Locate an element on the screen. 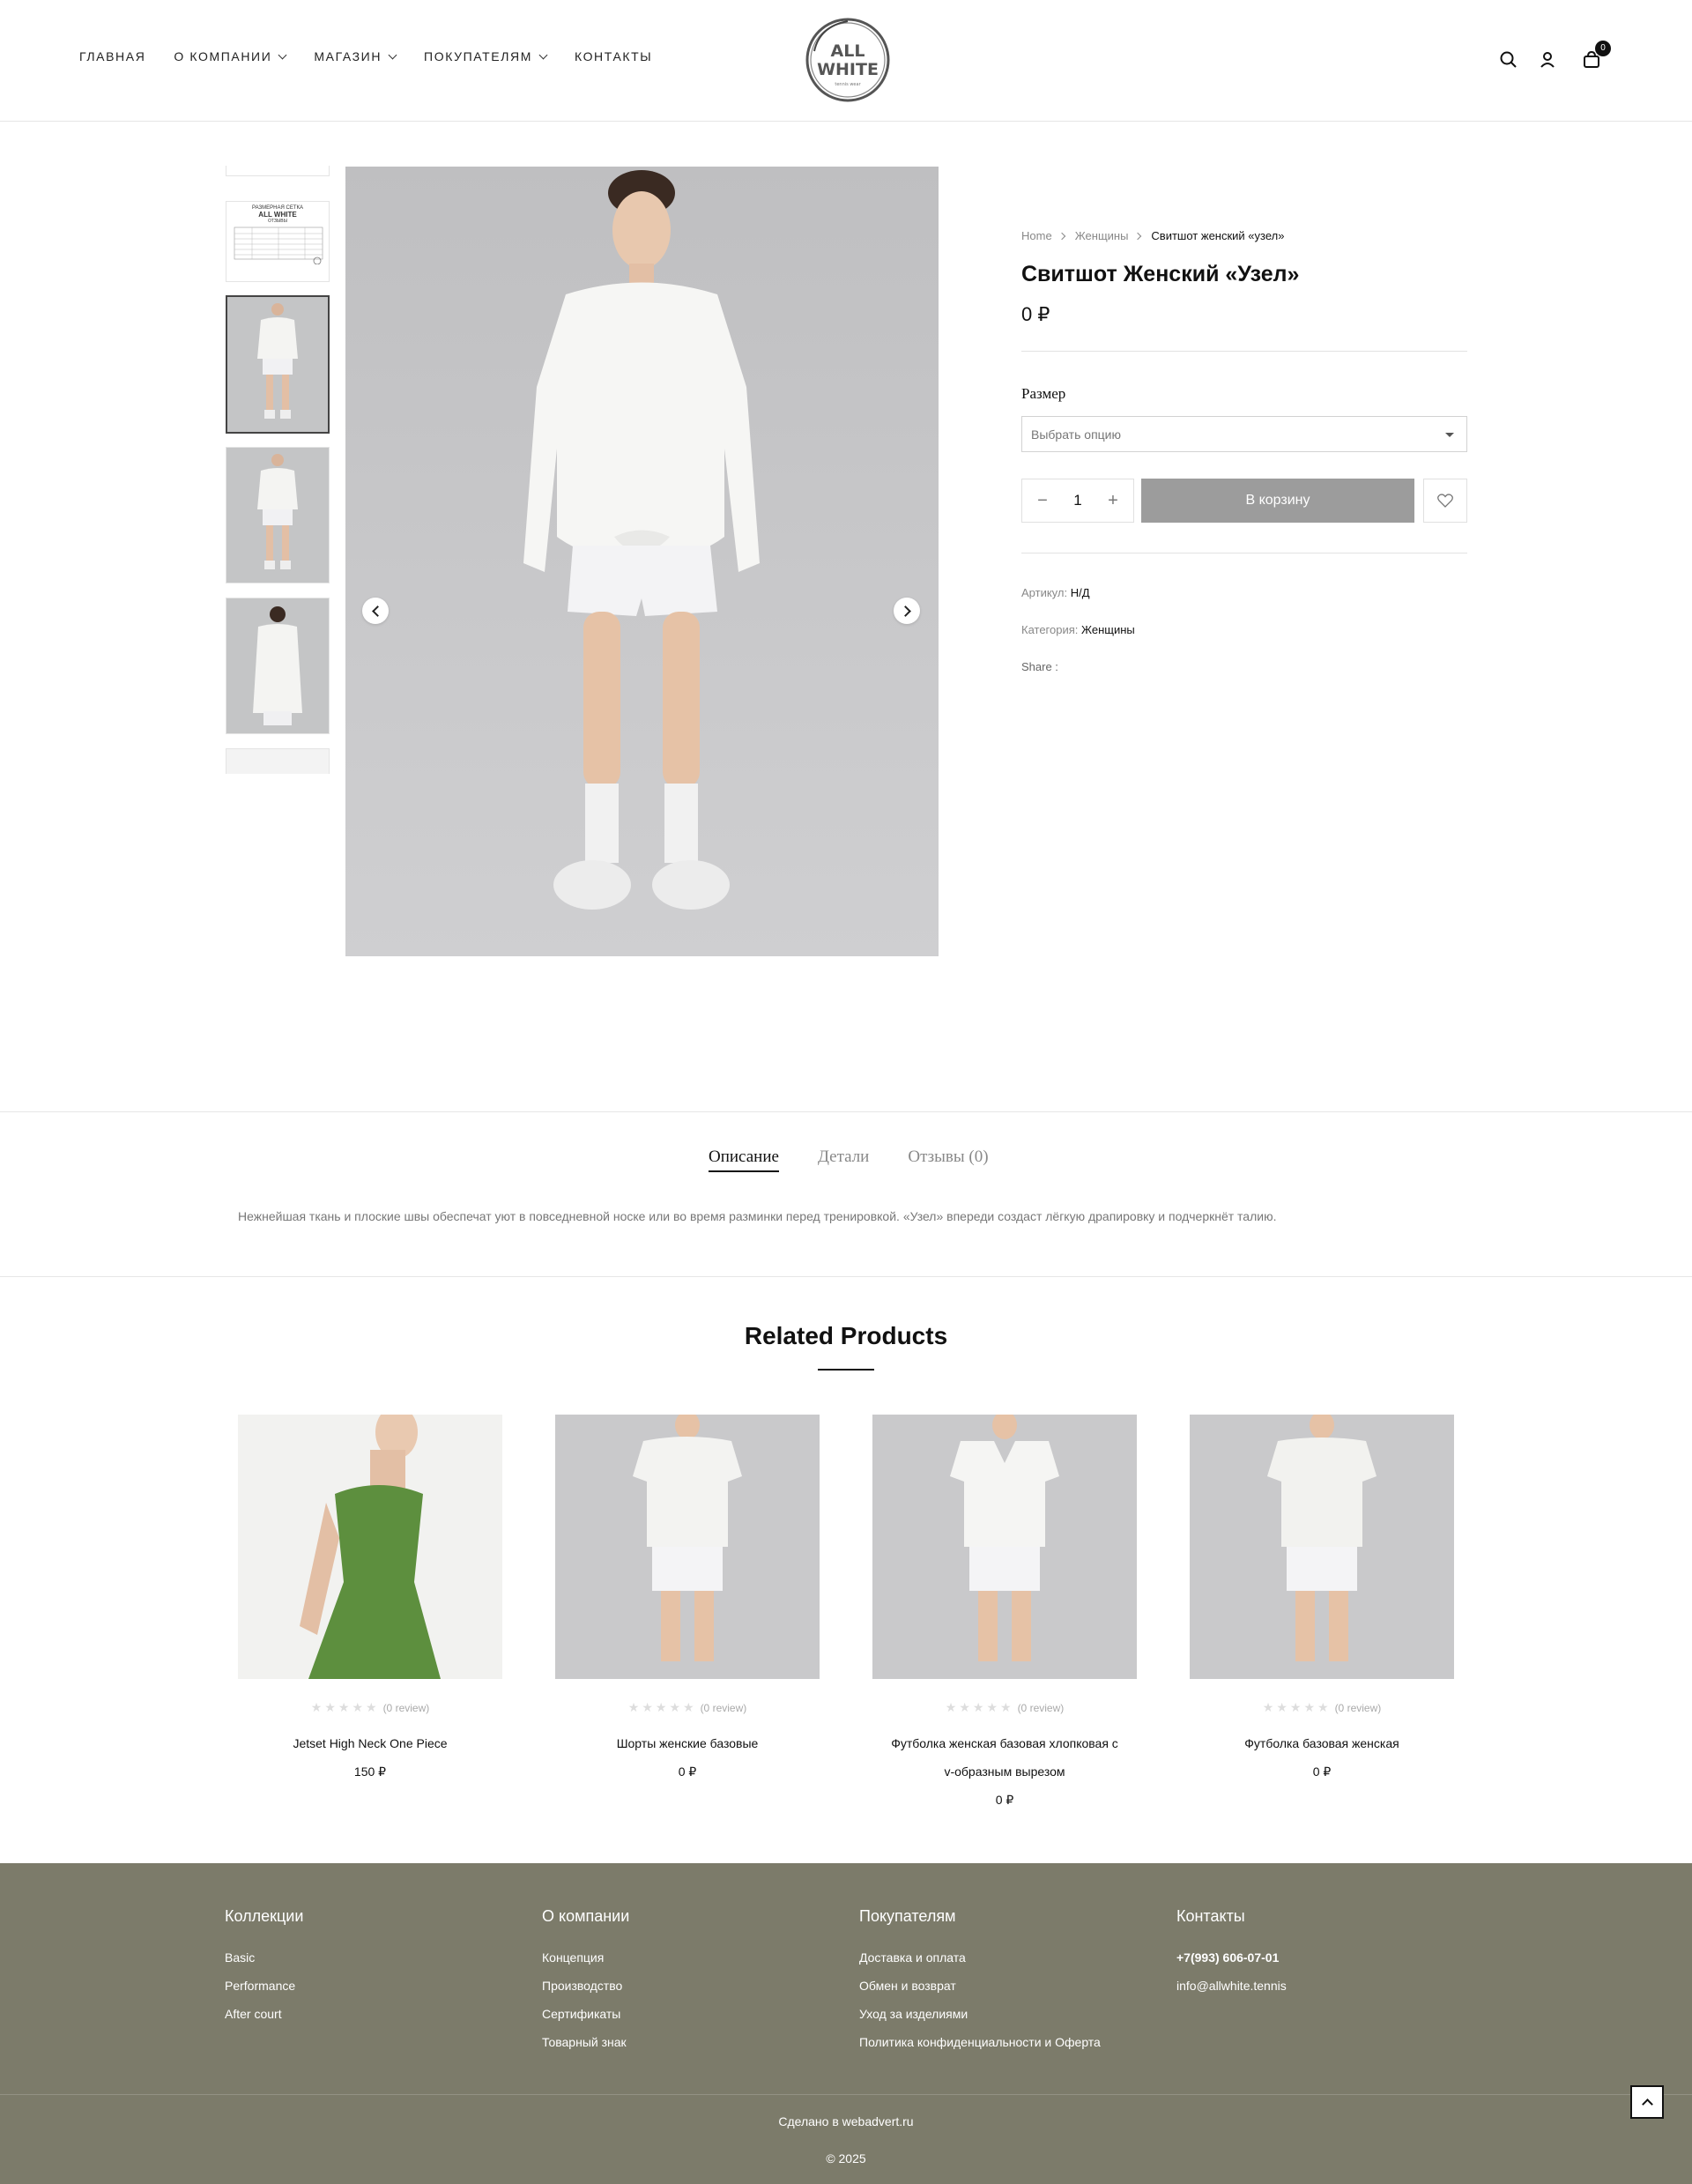  breadcrumb-category: Женщины is located at coordinates (1102, 235).